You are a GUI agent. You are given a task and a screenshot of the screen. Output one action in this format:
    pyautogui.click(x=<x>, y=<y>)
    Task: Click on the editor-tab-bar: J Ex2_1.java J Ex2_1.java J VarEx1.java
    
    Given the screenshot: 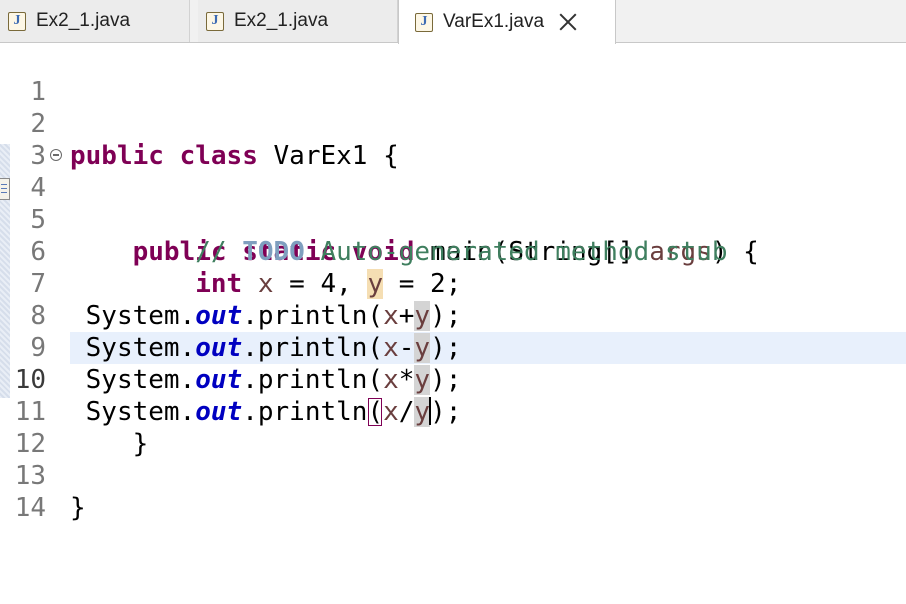 What is the action you would take?
    pyautogui.click(x=453, y=22)
    